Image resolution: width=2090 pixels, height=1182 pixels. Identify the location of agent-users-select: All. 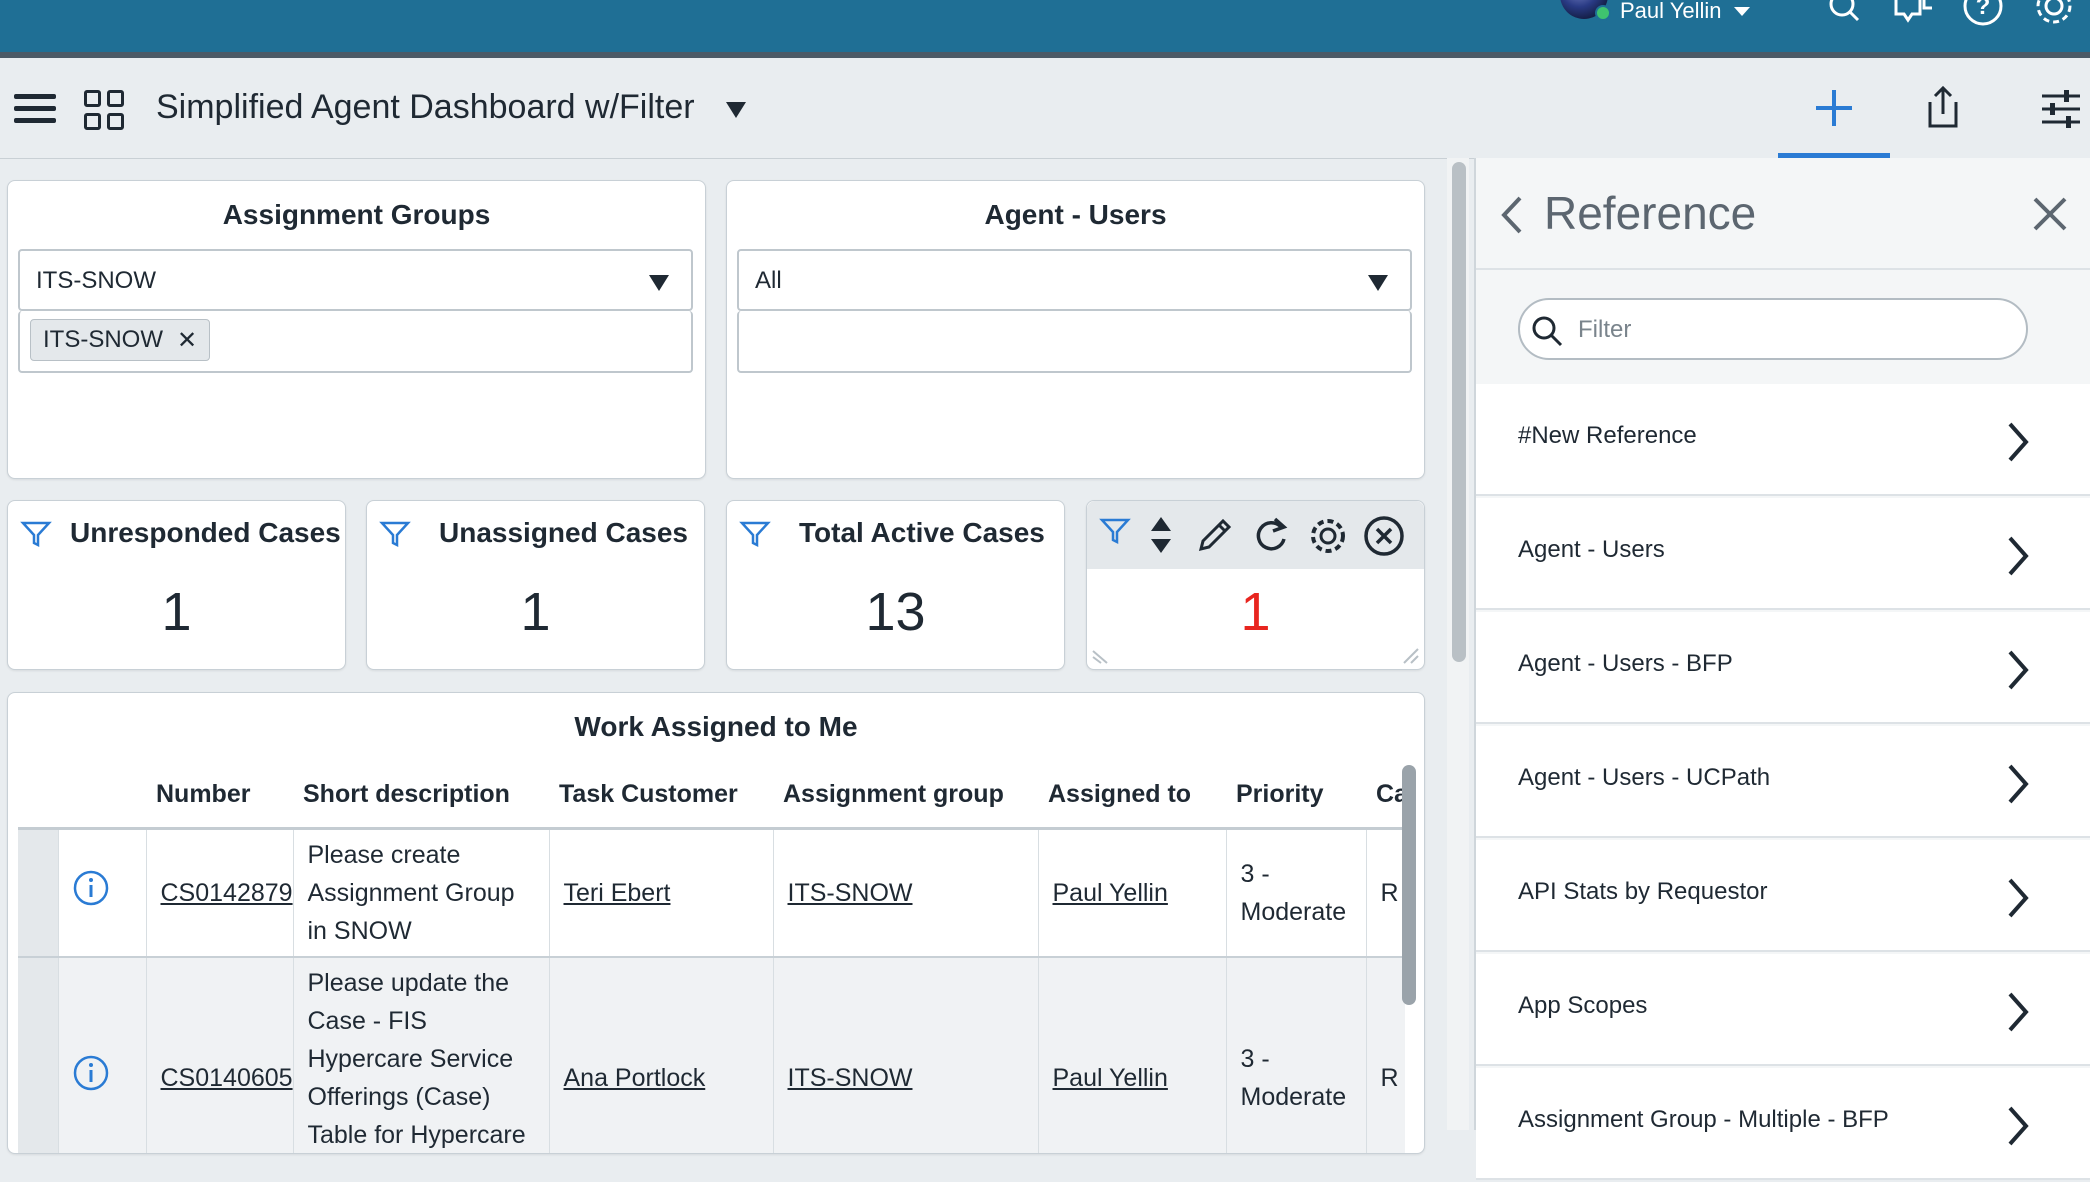
(1074, 280).